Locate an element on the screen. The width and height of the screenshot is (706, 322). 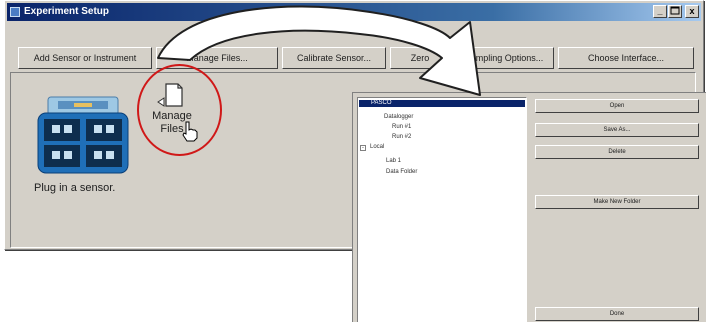
minimize-button: _ is located at coordinates (660, 11).